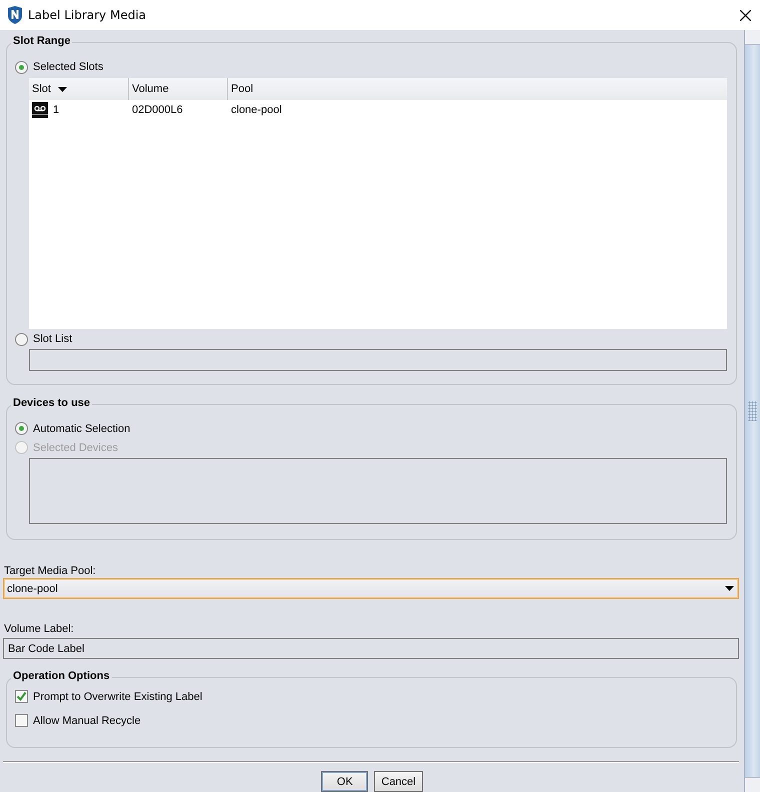  Describe the element at coordinates (88, 15) in the screenshot. I see `window-title: Label Library Media` at that location.